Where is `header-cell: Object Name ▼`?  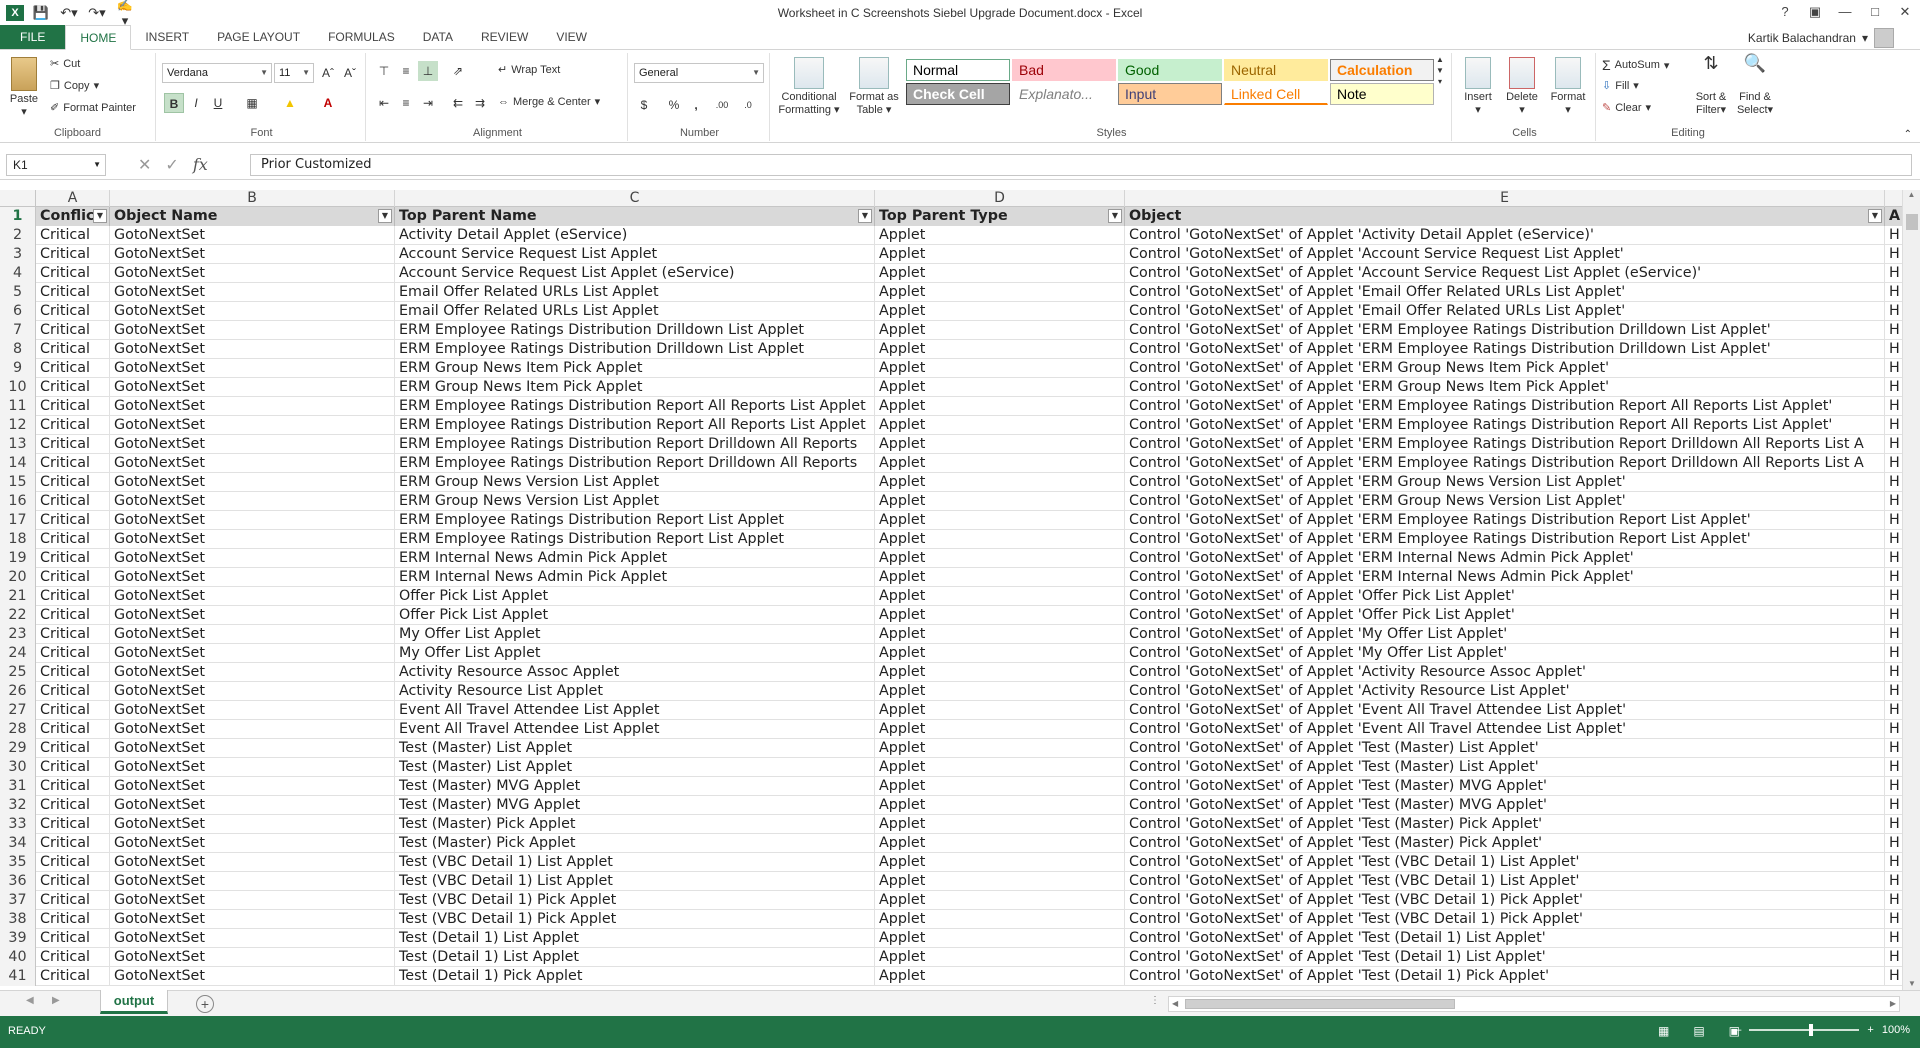
header-cell: Object Name ▼ is located at coordinates (252, 216).